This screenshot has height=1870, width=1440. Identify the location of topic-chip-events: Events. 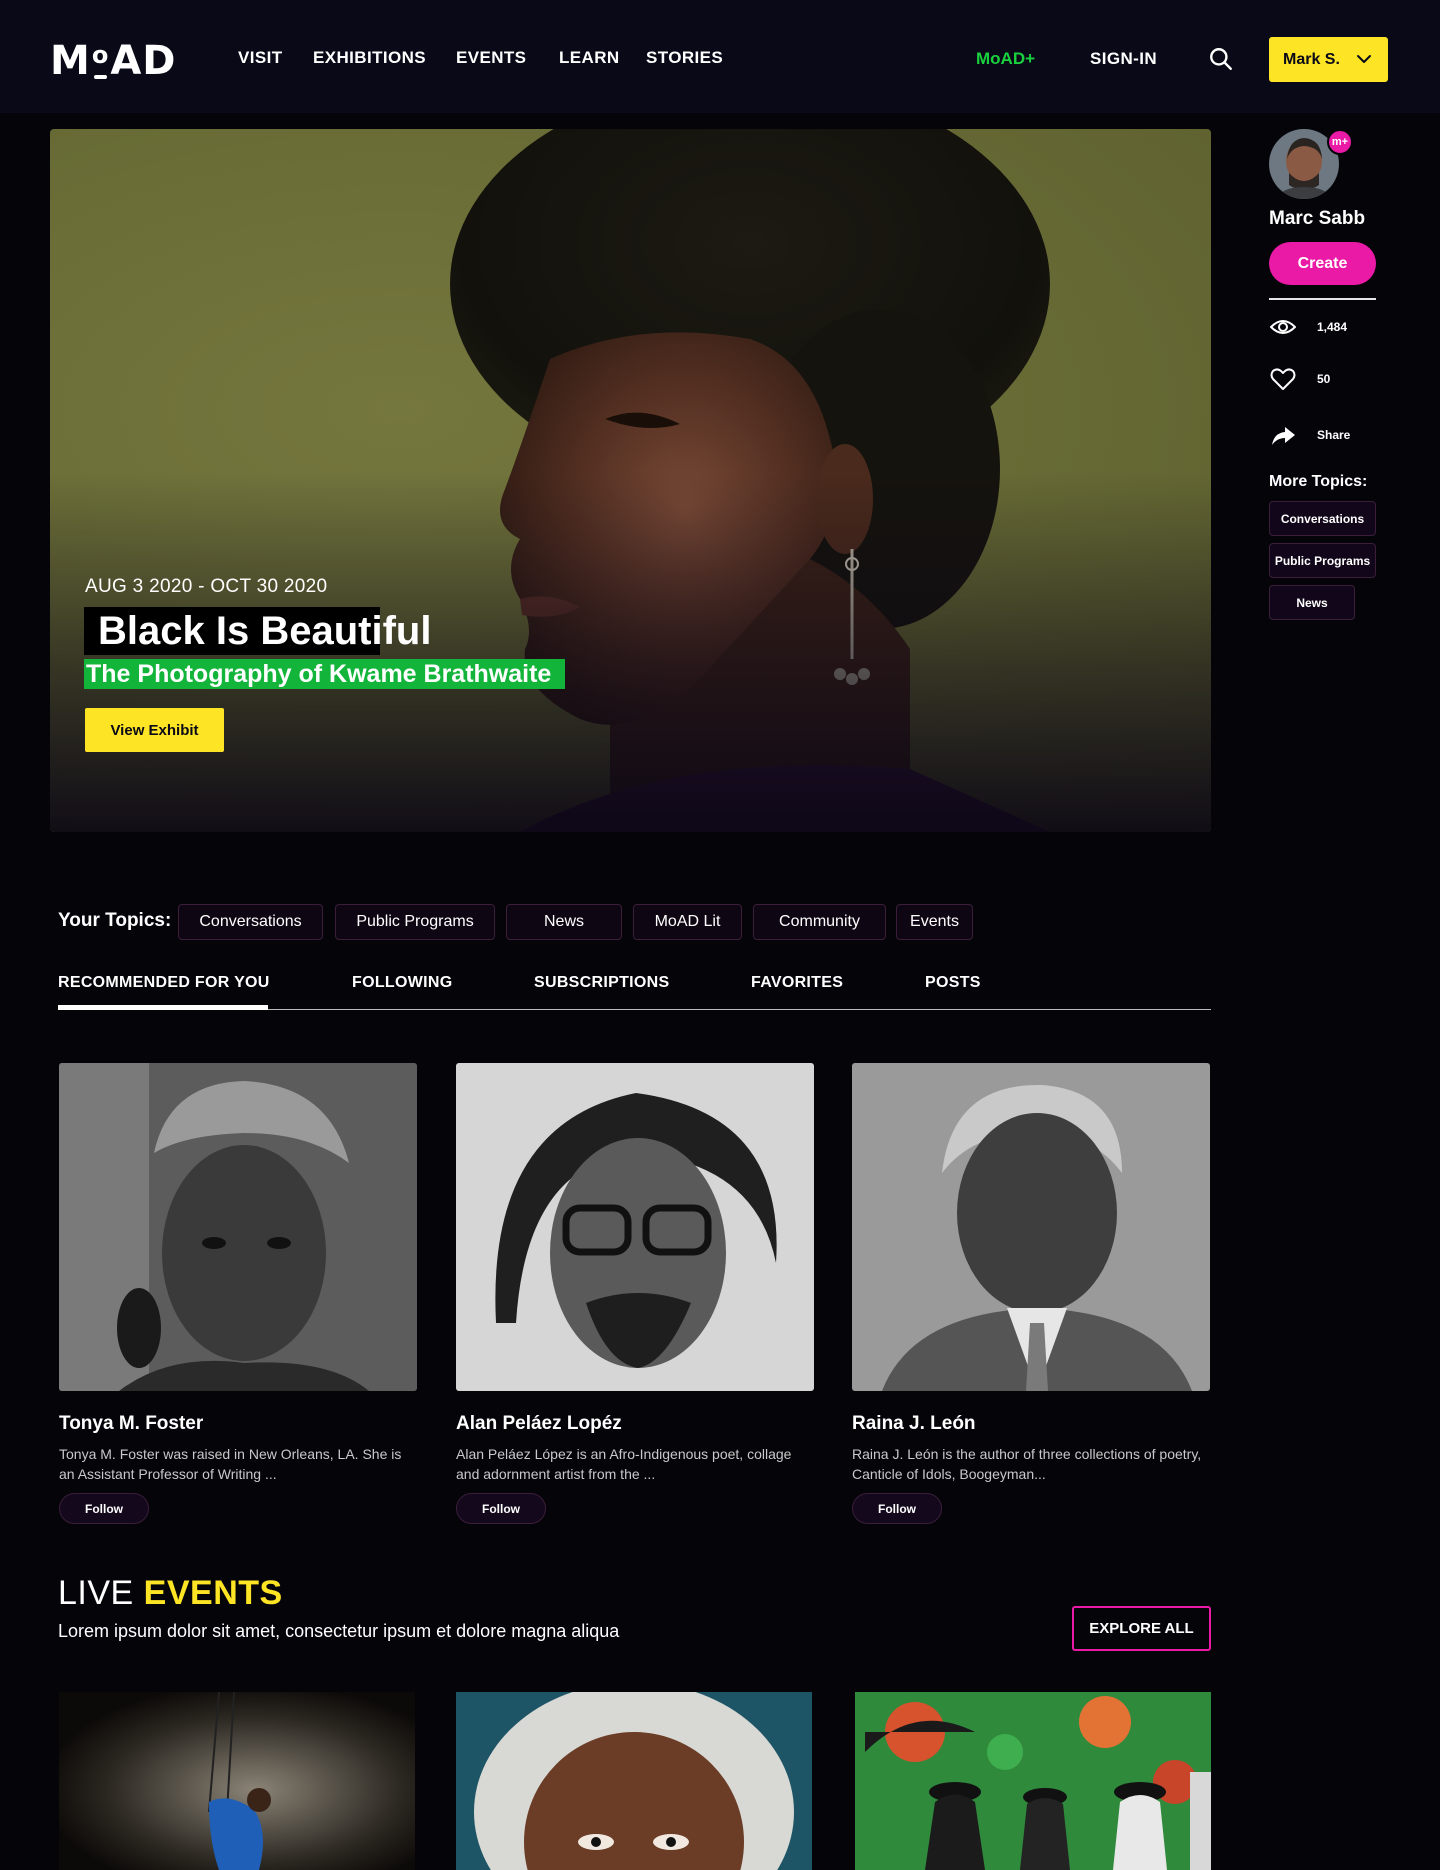
(934, 922).